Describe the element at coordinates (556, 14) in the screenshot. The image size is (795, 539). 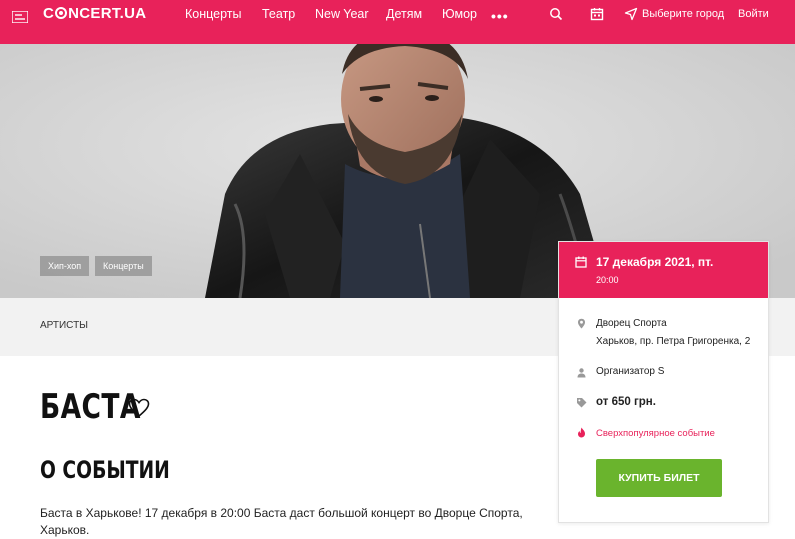
I see `search-icon` at that location.